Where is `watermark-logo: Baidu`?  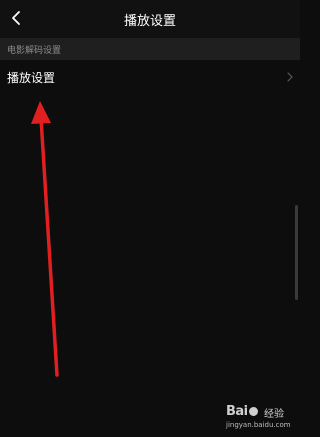 watermark-logo: Baidu is located at coordinates (242, 411).